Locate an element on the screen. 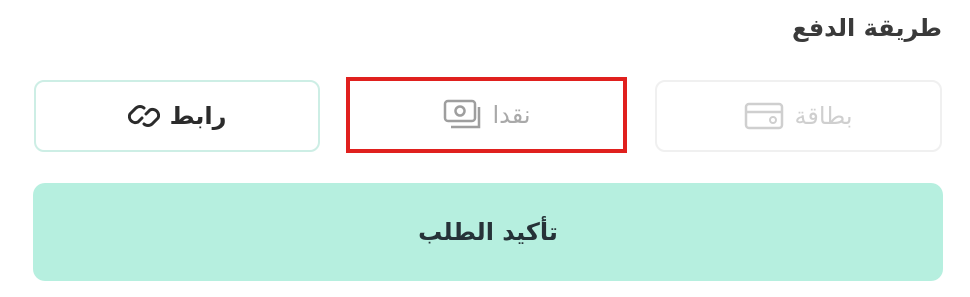 The width and height of the screenshot is (970, 297). payment-option-link-label: رابط is located at coordinates (198, 116).